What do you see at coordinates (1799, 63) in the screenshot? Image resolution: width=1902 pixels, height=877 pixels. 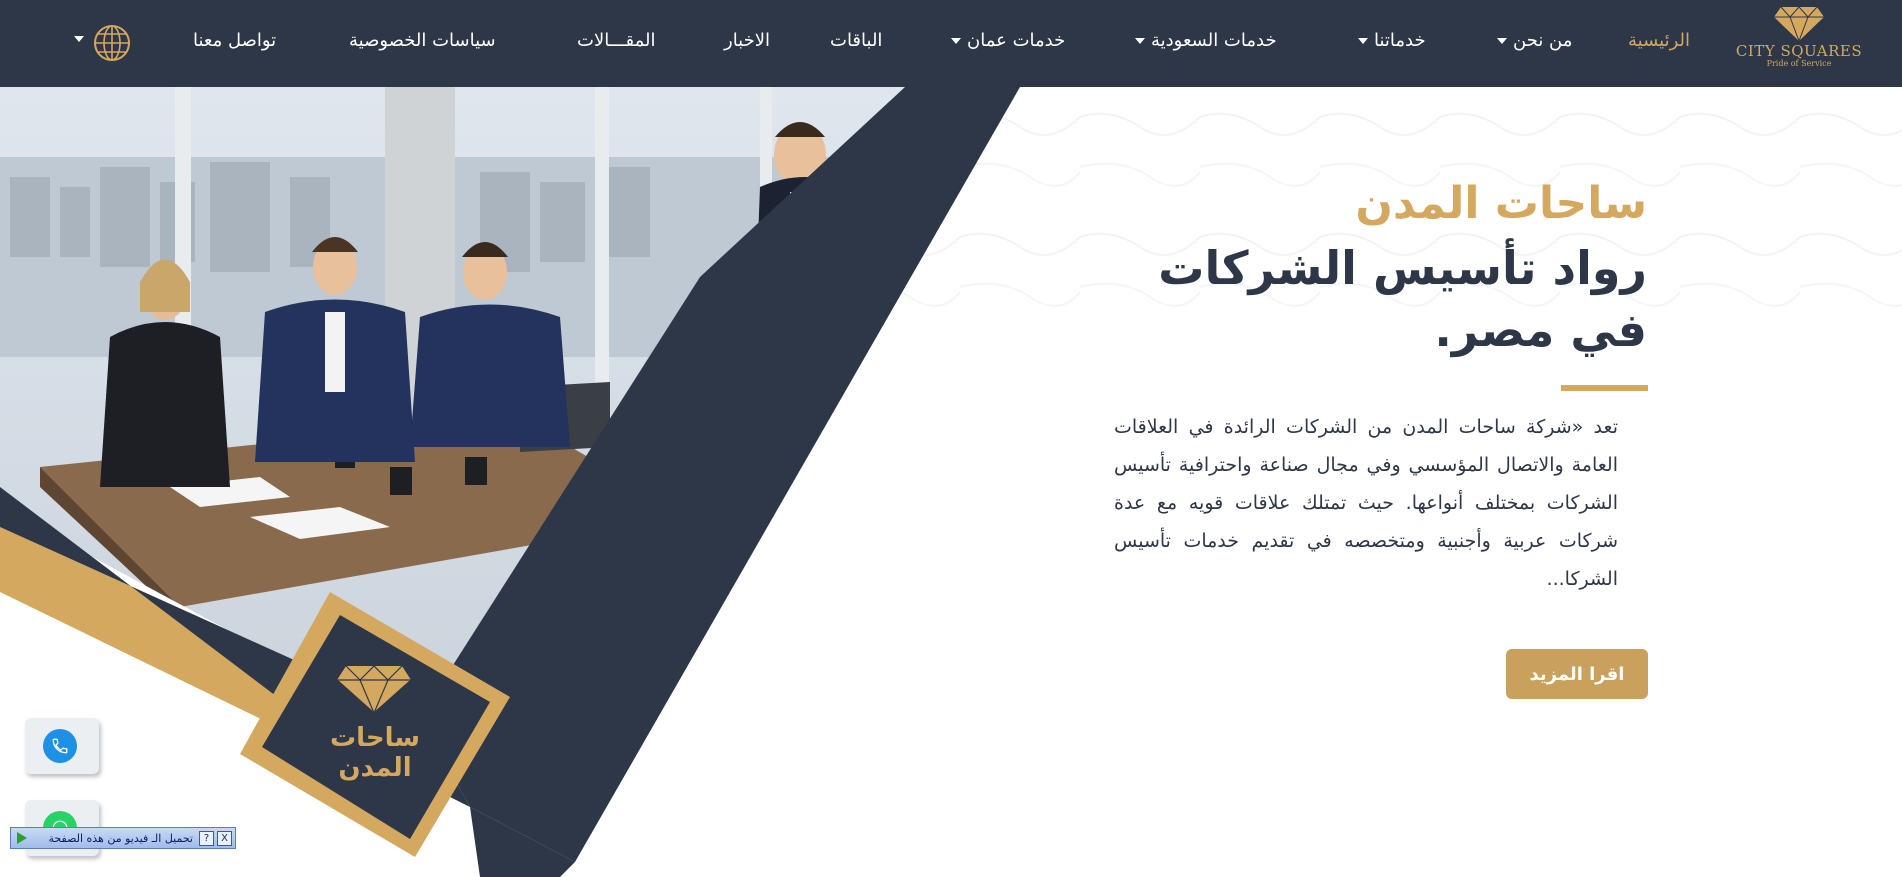 I see `logo-tagline: Pride of Service` at bounding box center [1799, 63].